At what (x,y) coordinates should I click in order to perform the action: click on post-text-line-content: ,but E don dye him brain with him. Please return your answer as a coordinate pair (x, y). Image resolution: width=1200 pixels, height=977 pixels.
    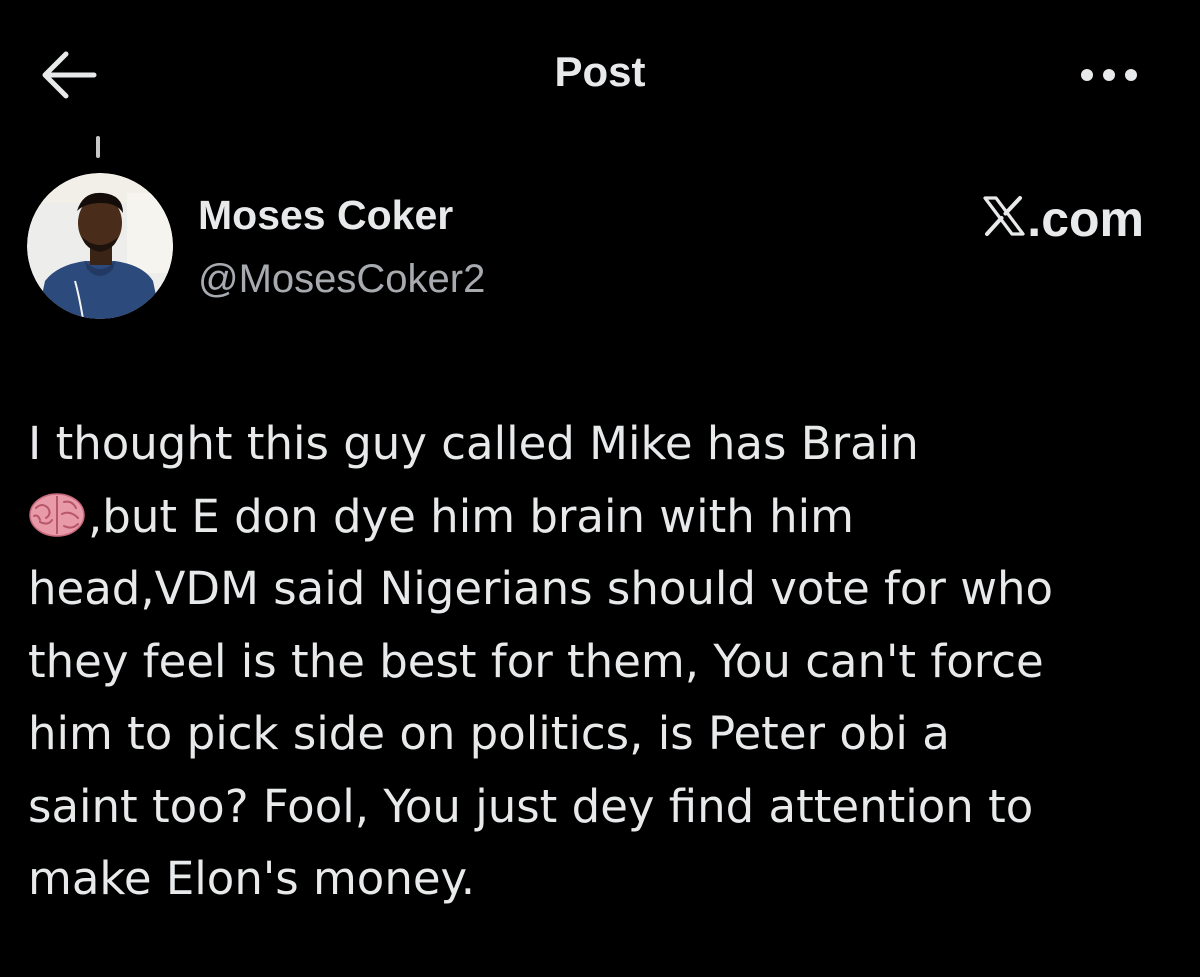
    Looking at the image, I should click on (471, 516).